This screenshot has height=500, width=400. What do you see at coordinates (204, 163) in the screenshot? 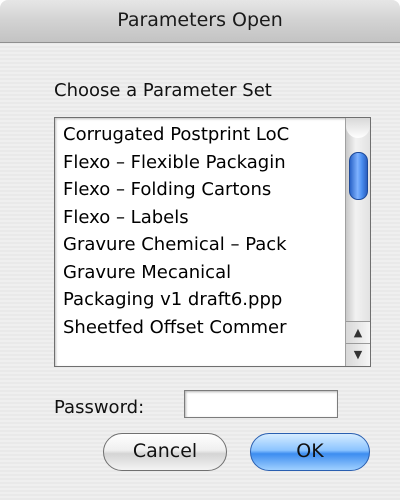
I see `list-item: Flexo – Flexible Packagin` at bounding box center [204, 163].